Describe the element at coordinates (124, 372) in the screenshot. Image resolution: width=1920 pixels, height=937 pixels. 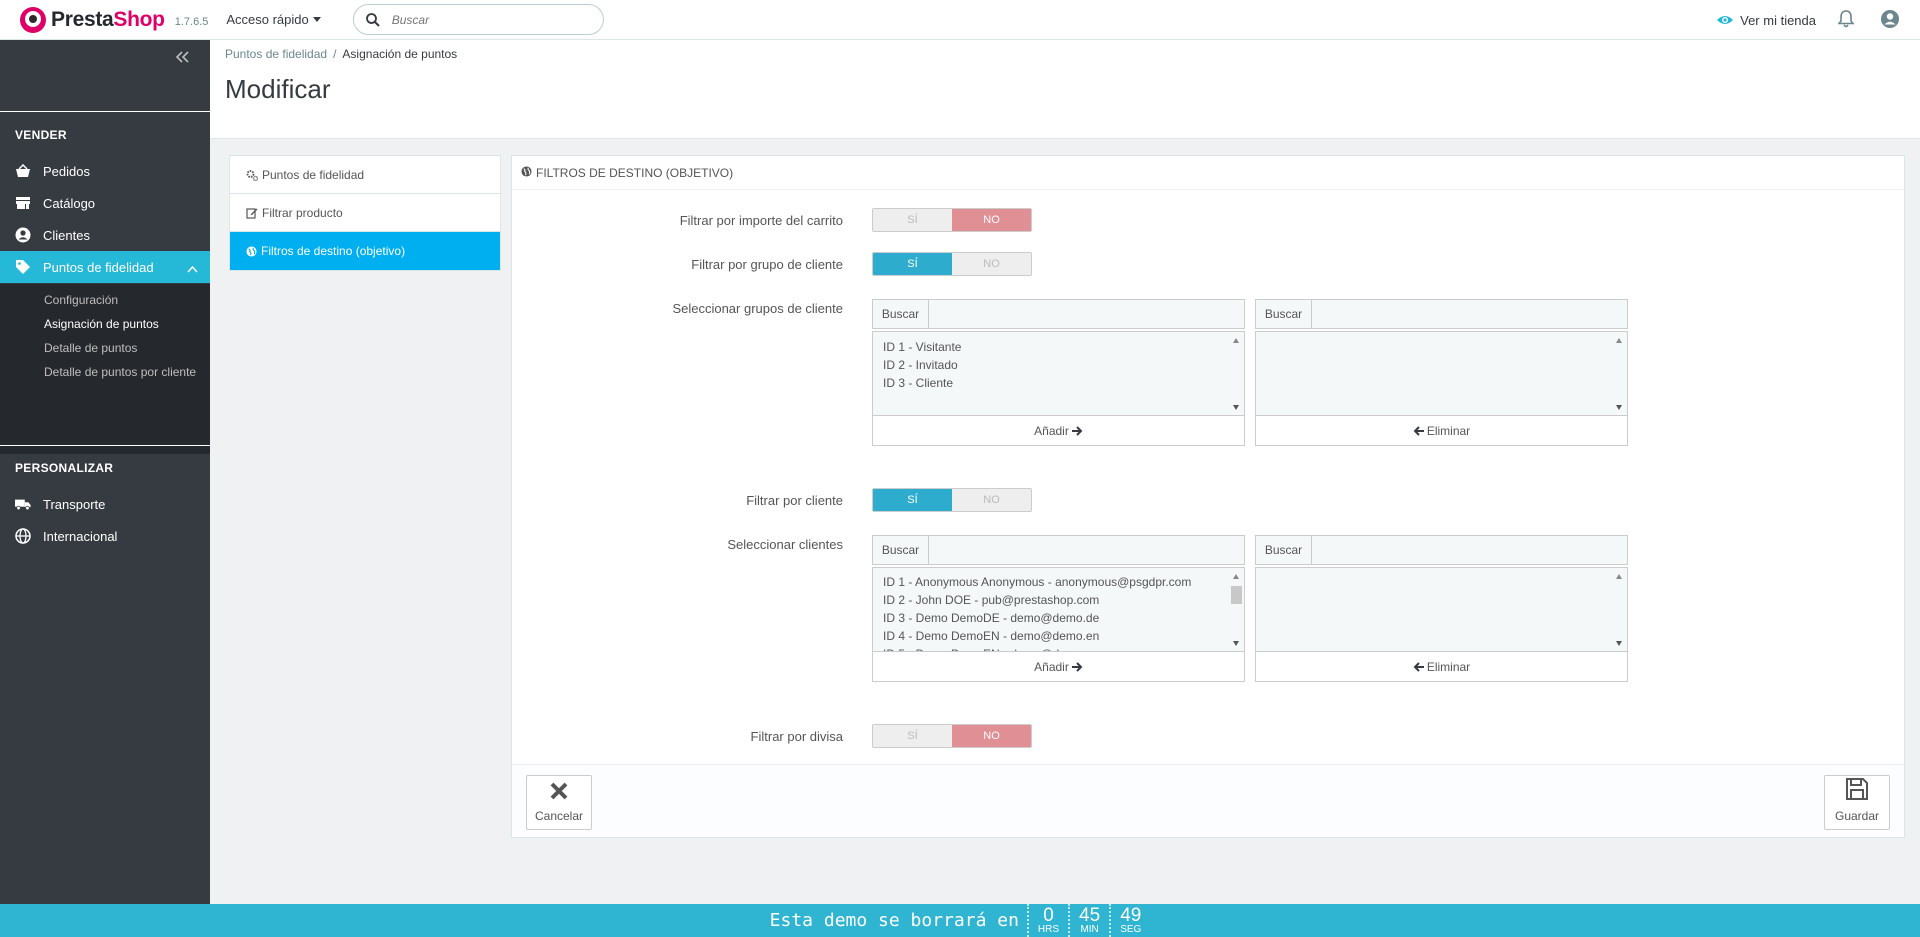
I see `submenu-item-points-by-customer: Detalle de puntos por cliente` at that location.